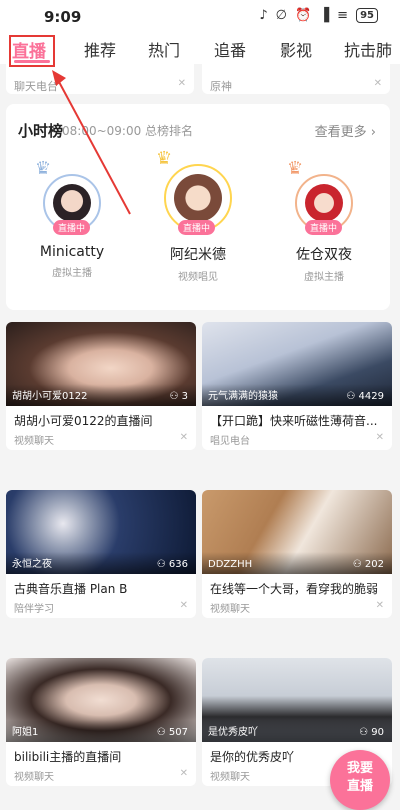 The height and width of the screenshot is (810, 400). Describe the element at coordinates (178, 564) in the screenshot. I see `viewer-count-value: 636` at that location.